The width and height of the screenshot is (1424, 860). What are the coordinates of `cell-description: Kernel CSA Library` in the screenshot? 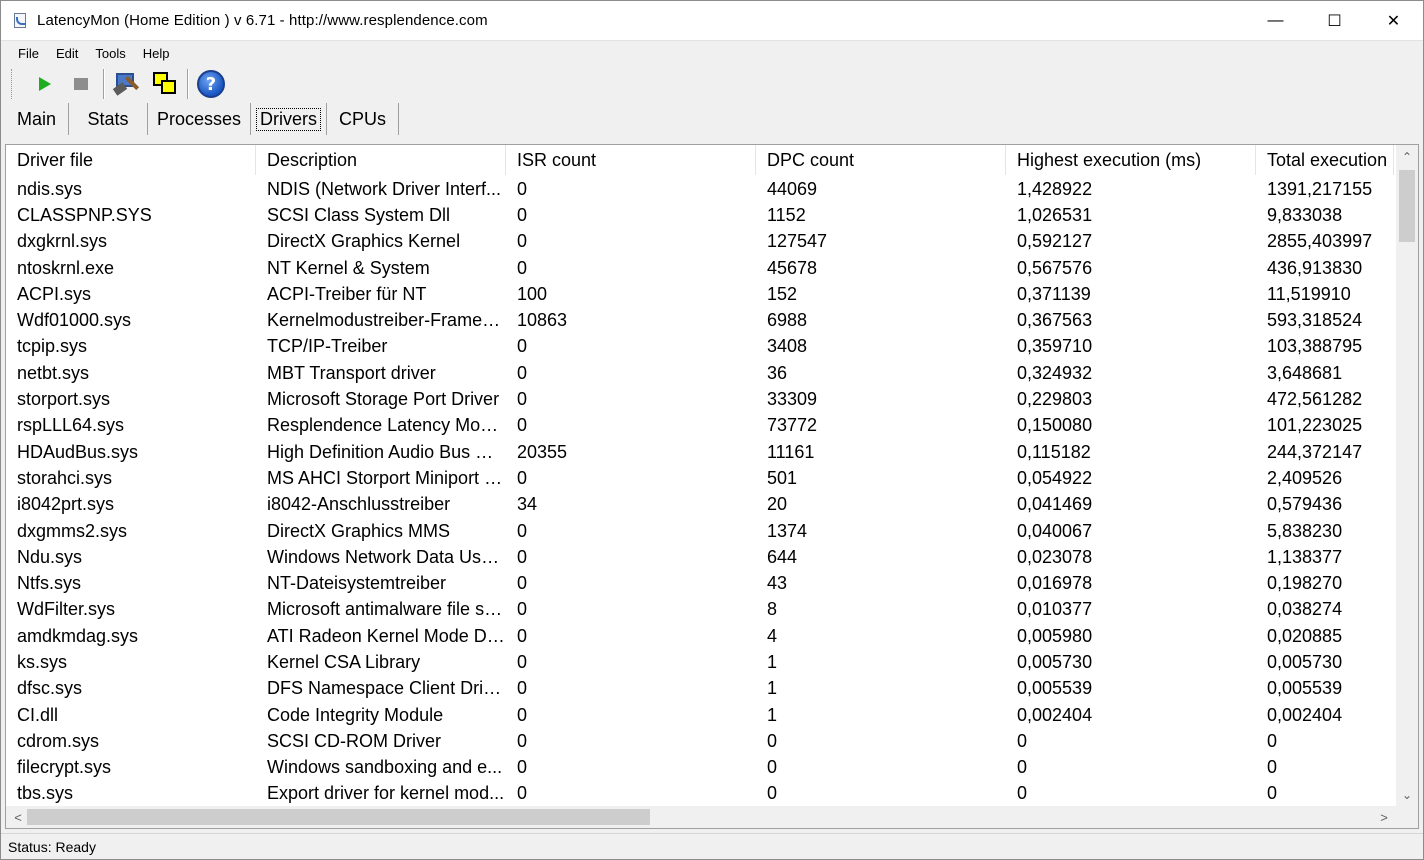 It's located at (344, 661).